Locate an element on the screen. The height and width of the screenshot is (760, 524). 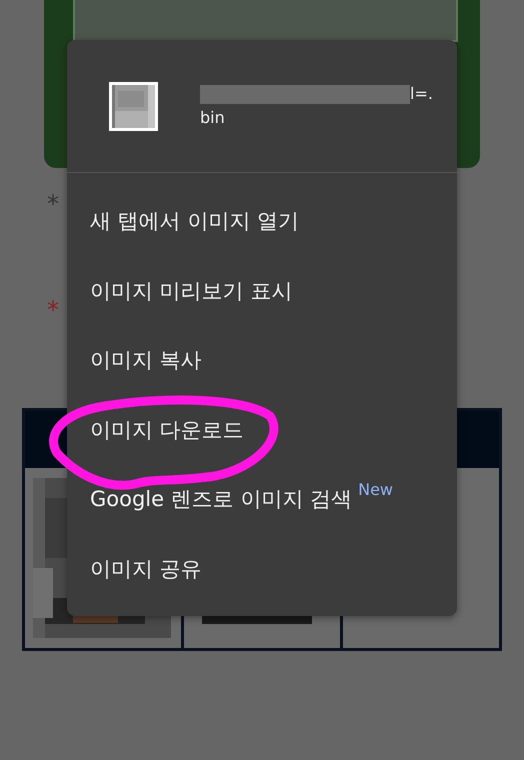
file-name: bin is located at coordinates (213, 118).